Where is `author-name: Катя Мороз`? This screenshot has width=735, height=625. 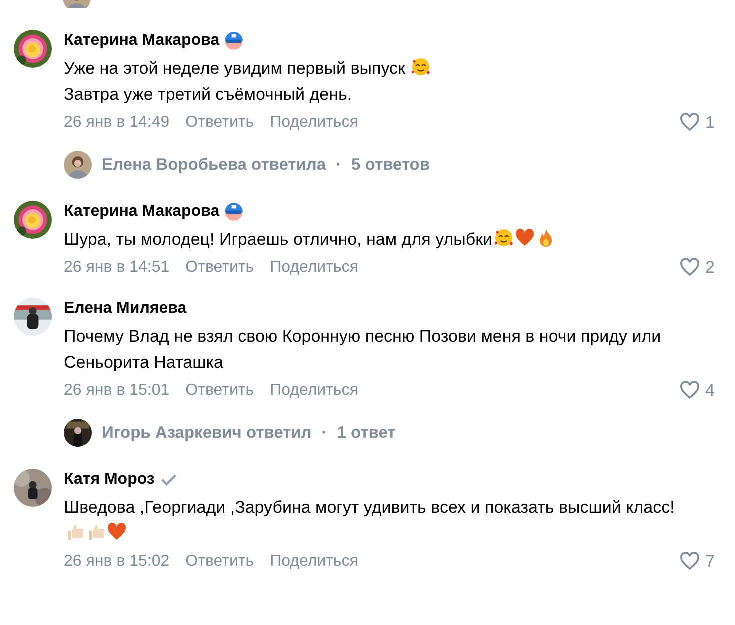 author-name: Катя Мороз is located at coordinates (109, 480).